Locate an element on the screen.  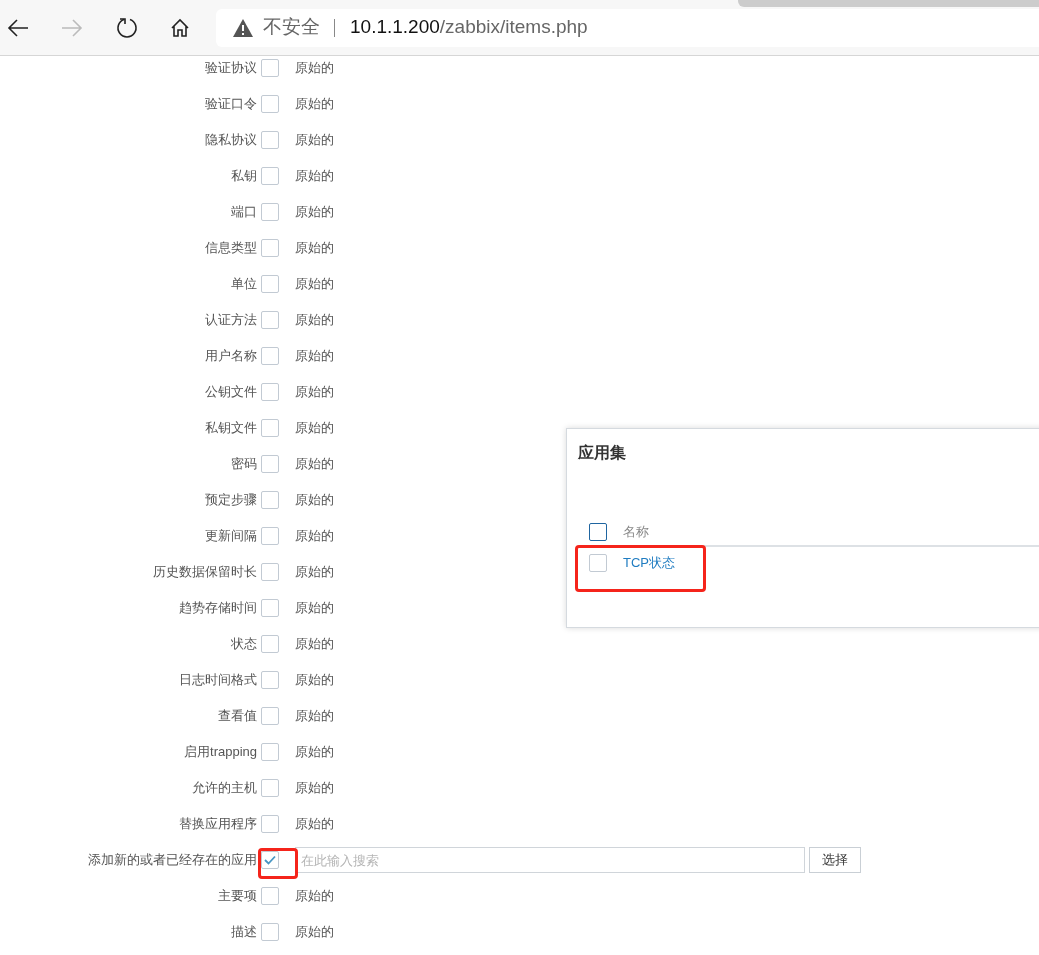
security-label: 不安全 is located at coordinates (291, 27).